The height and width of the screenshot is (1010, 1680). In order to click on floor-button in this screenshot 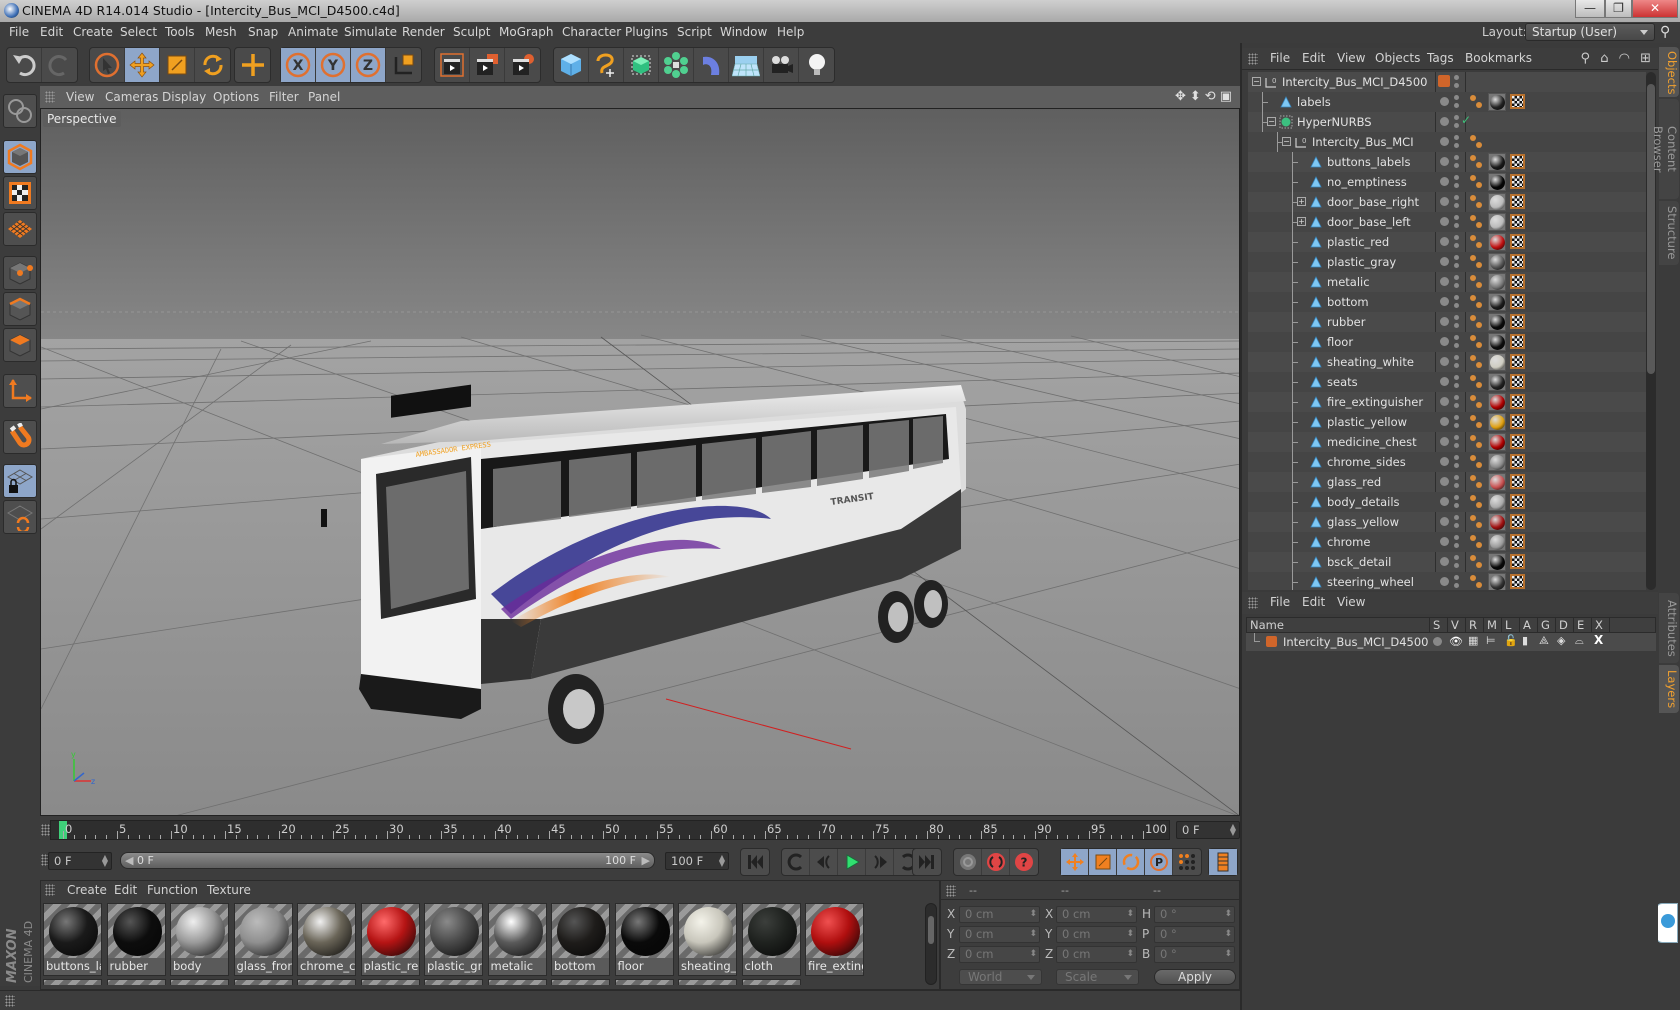, I will do `click(746, 65)`.